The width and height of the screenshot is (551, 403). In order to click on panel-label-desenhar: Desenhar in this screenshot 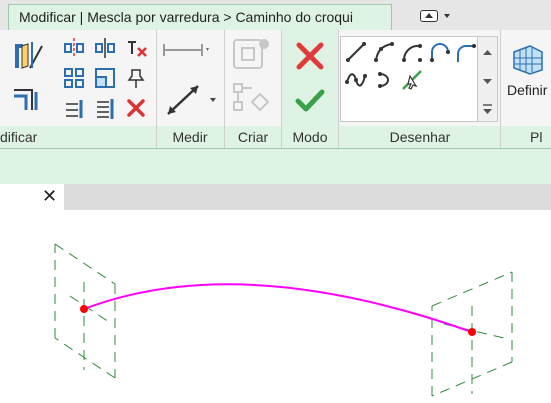, I will do `click(420, 137)`.